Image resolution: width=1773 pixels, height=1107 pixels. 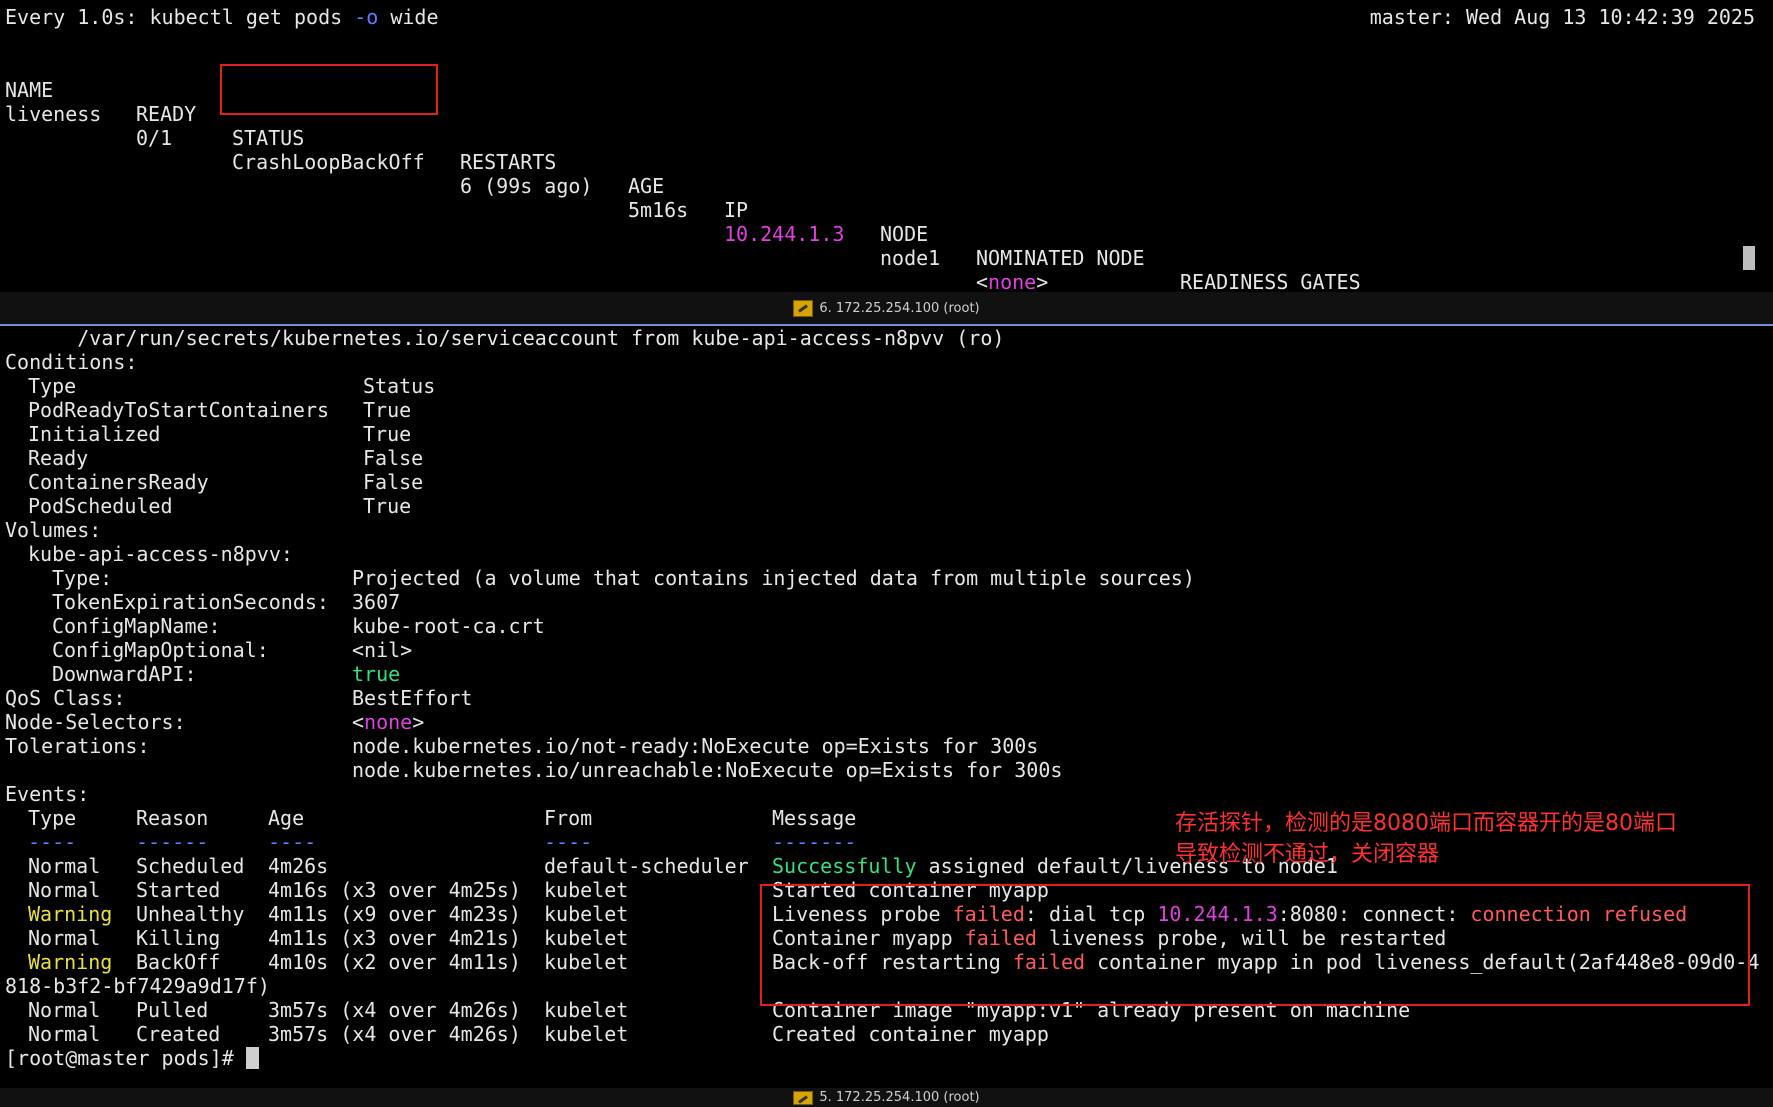 What do you see at coordinates (1060, 258) in the screenshot?
I see `col-nominated: NOMINATED NODE` at bounding box center [1060, 258].